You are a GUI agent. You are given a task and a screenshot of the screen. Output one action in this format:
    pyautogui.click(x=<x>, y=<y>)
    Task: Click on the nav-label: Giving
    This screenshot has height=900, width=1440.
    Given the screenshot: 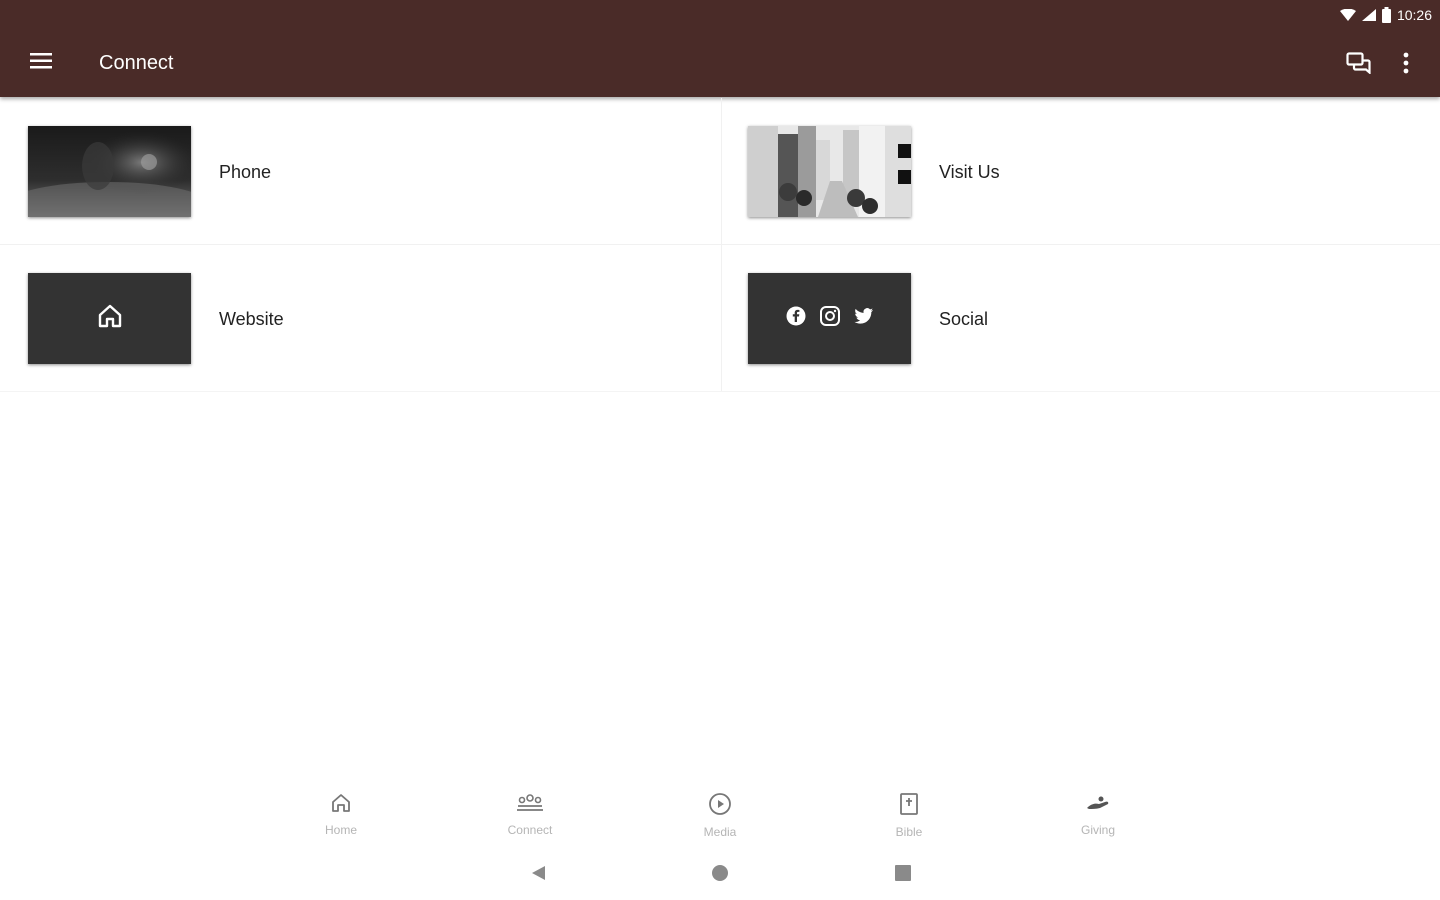 What is the action you would take?
    pyautogui.click(x=1097, y=830)
    